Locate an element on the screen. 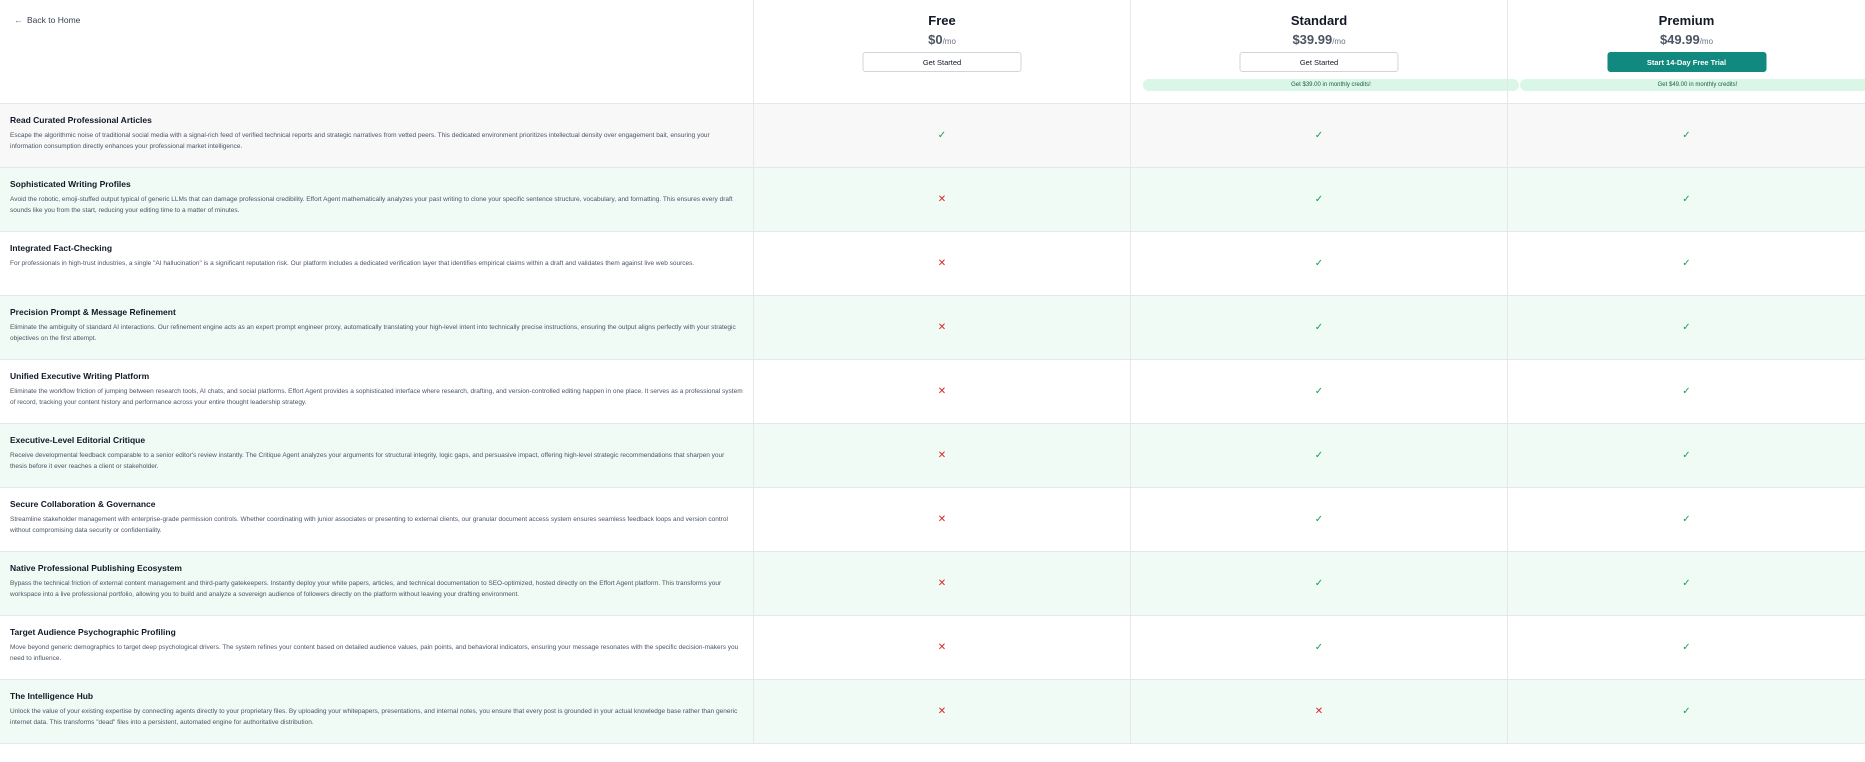 The width and height of the screenshot is (1865, 762). feature-title: Executive-Level Editorial Critique is located at coordinates (78, 440).